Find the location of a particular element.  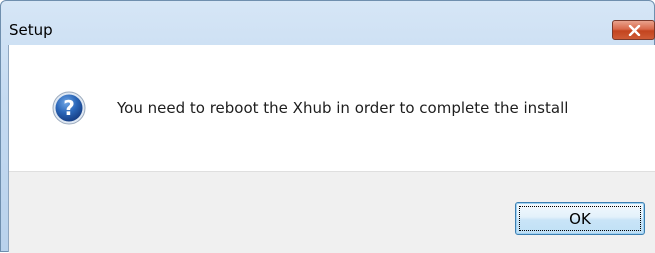

window-title: Setup is located at coordinates (31, 30).